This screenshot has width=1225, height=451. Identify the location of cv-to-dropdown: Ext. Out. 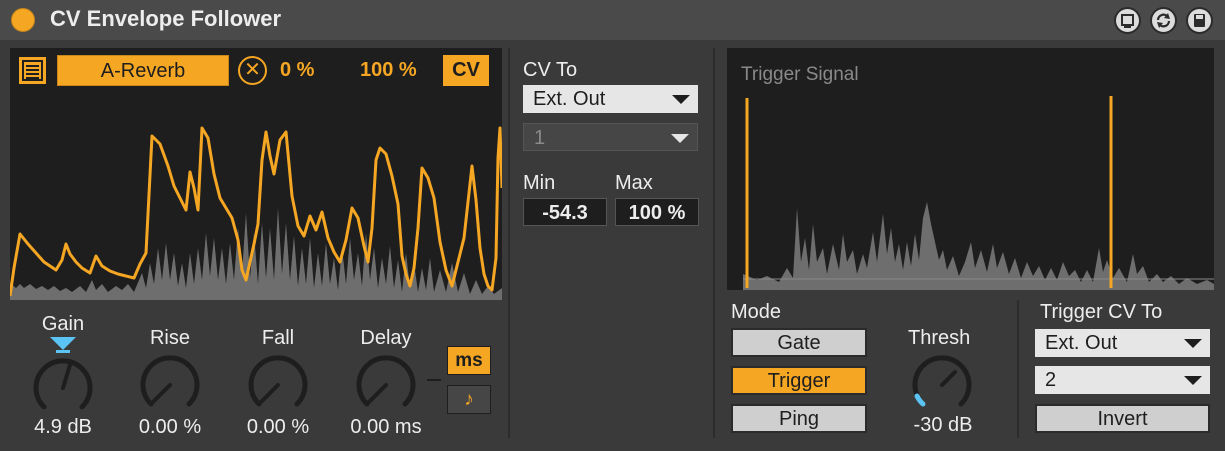
(610, 99).